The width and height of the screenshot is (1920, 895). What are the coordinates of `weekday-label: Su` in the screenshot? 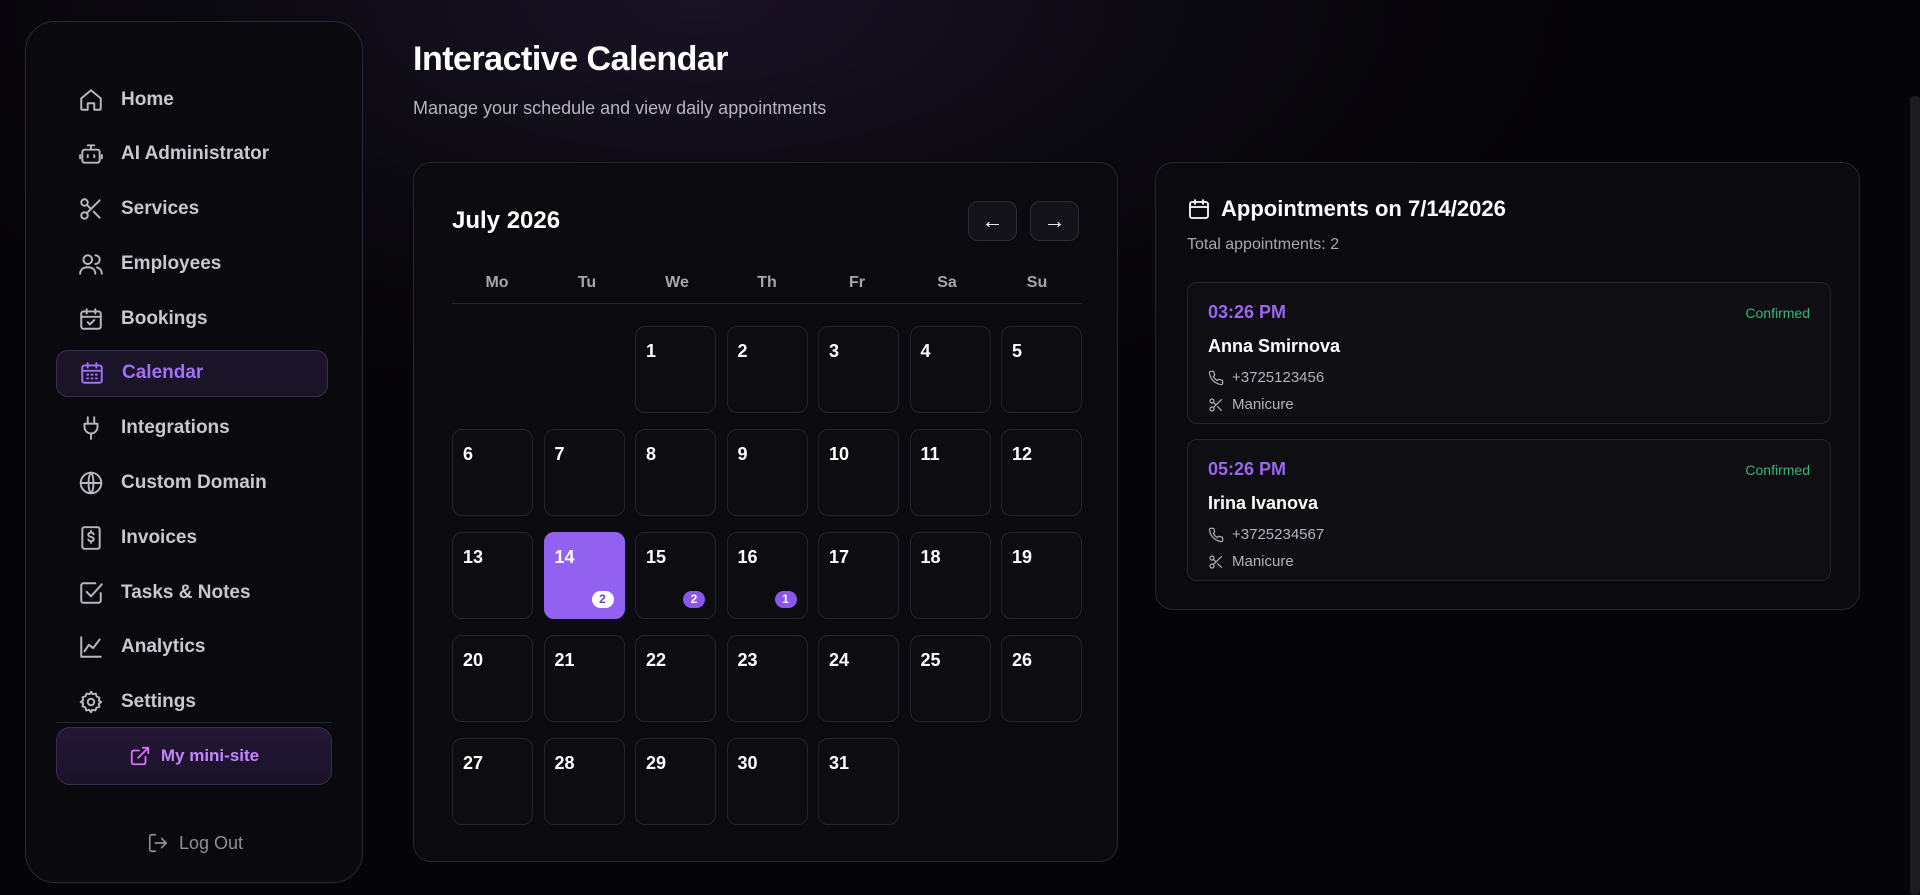 It's located at (1037, 282).